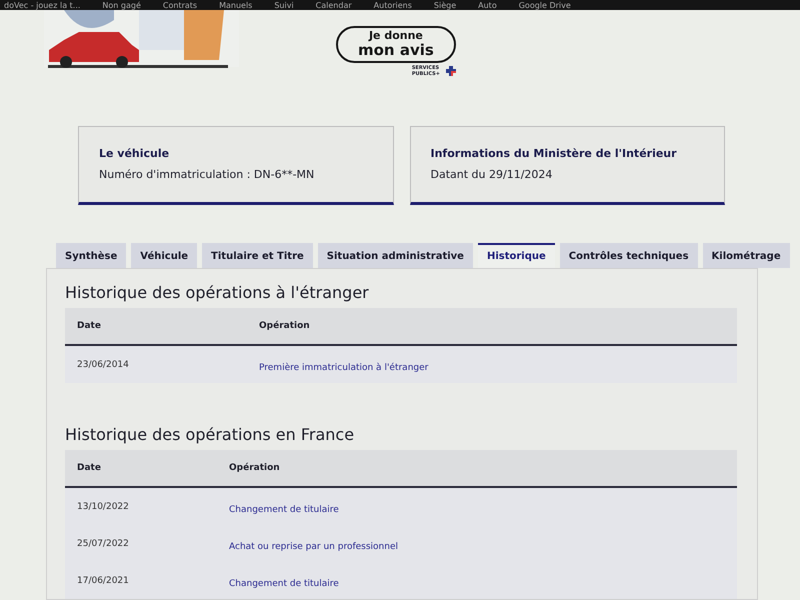 Image resolution: width=800 pixels, height=600 pixels. Describe the element at coordinates (516, 255) in the screenshot. I see `tab: Historique` at that location.